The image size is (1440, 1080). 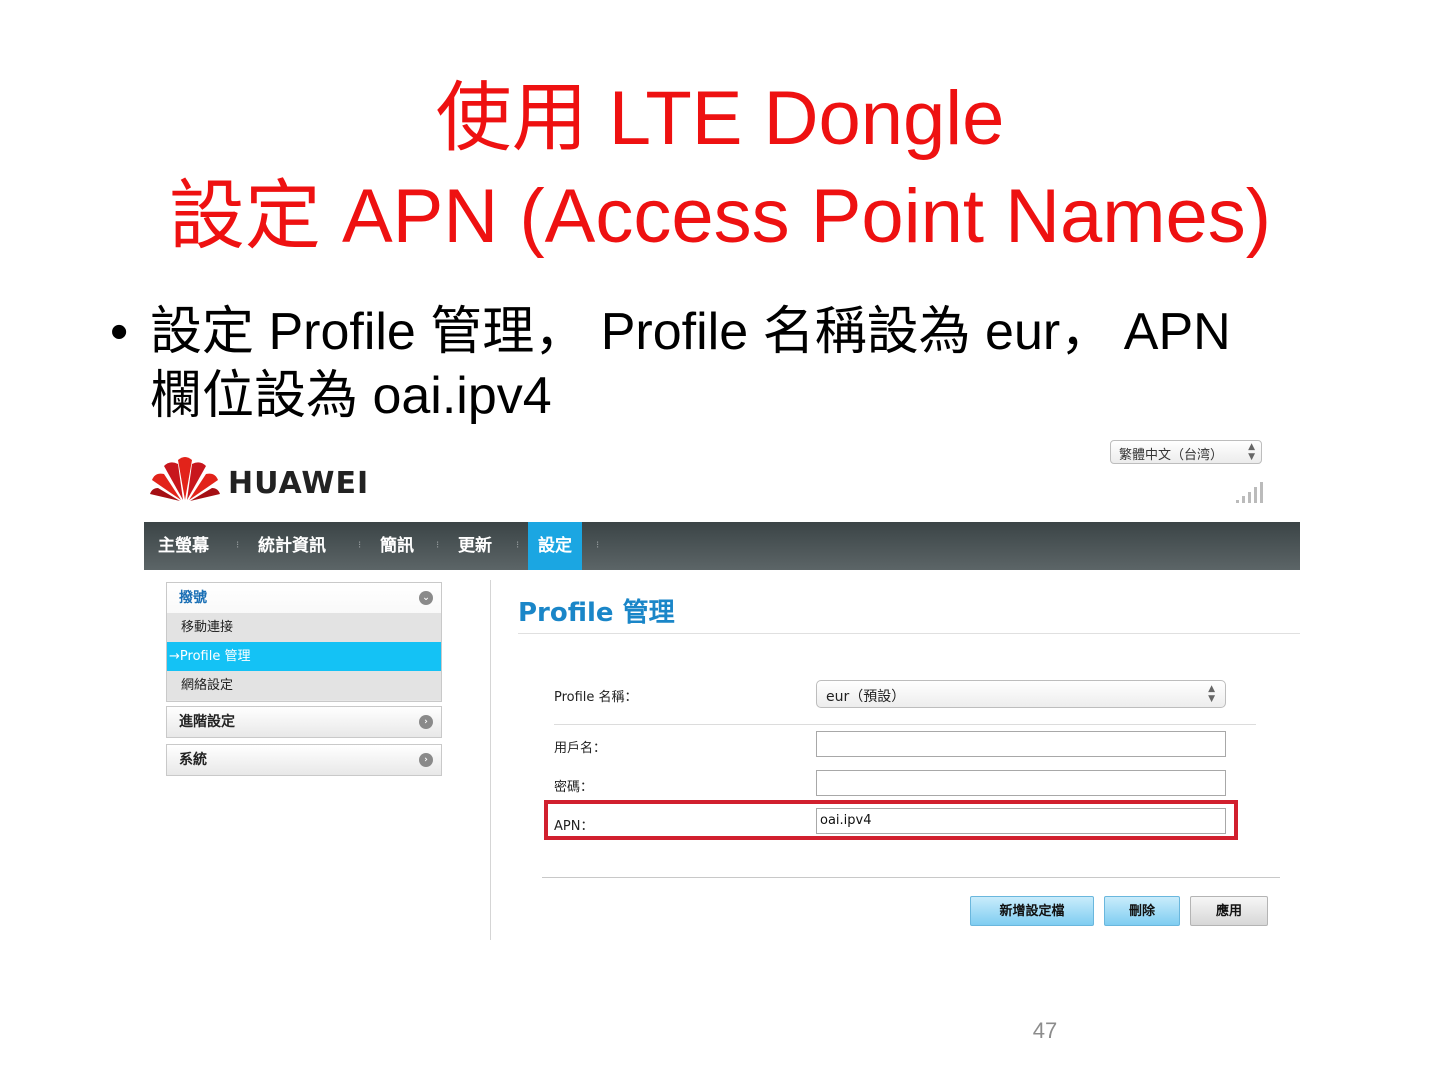 What do you see at coordinates (866, 697) in the screenshot?
I see `profile-name-value: eur（預設）` at bounding box center [866, 697].